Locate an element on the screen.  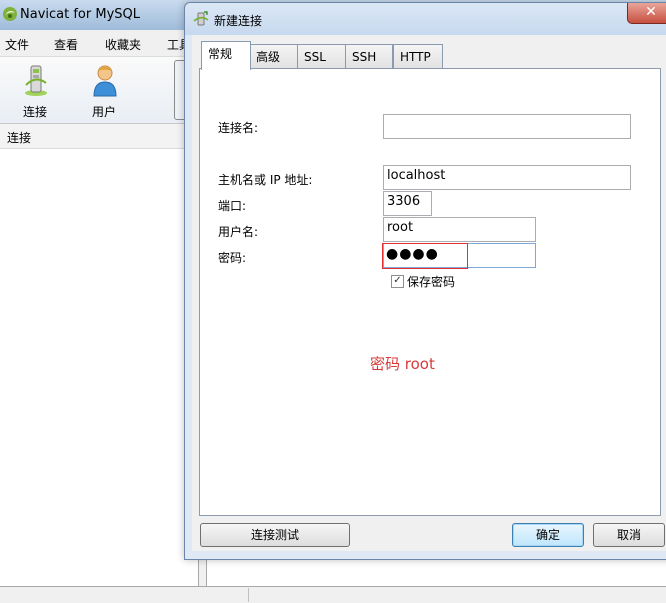
user-icon is located at coordinates (105, 81).